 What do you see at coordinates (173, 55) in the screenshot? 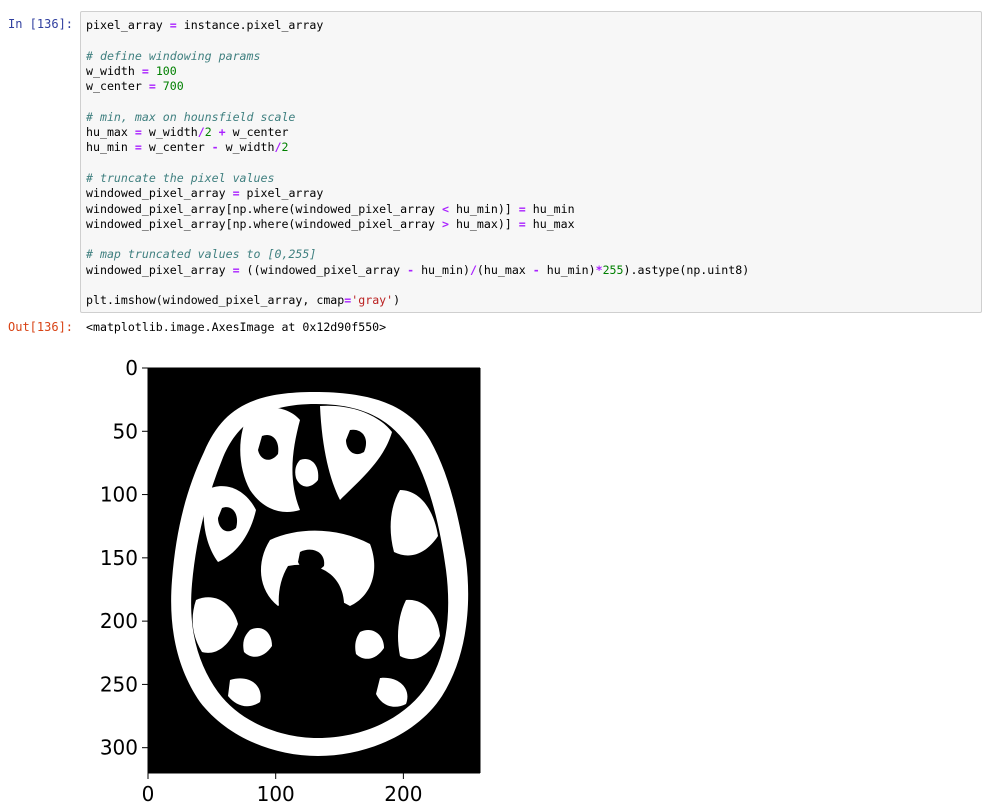
I see `code-token: # define windowing params` at bounding box center [173, 55].